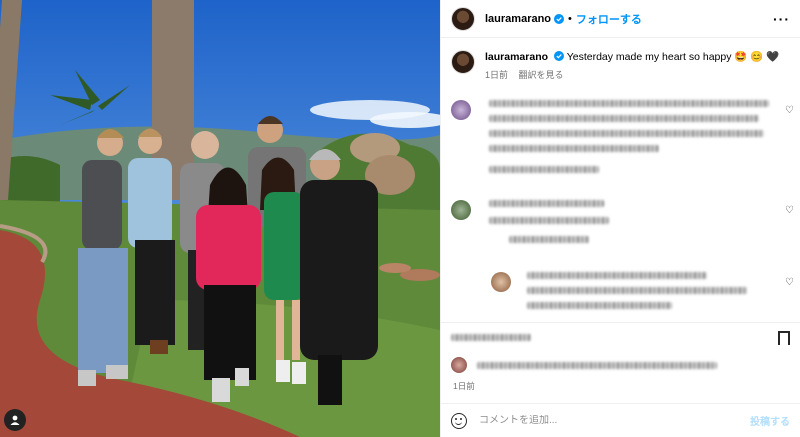  Describe the element at coordinates (464, 386) in the screenshot. I see `post-time: 1日前` at that location.